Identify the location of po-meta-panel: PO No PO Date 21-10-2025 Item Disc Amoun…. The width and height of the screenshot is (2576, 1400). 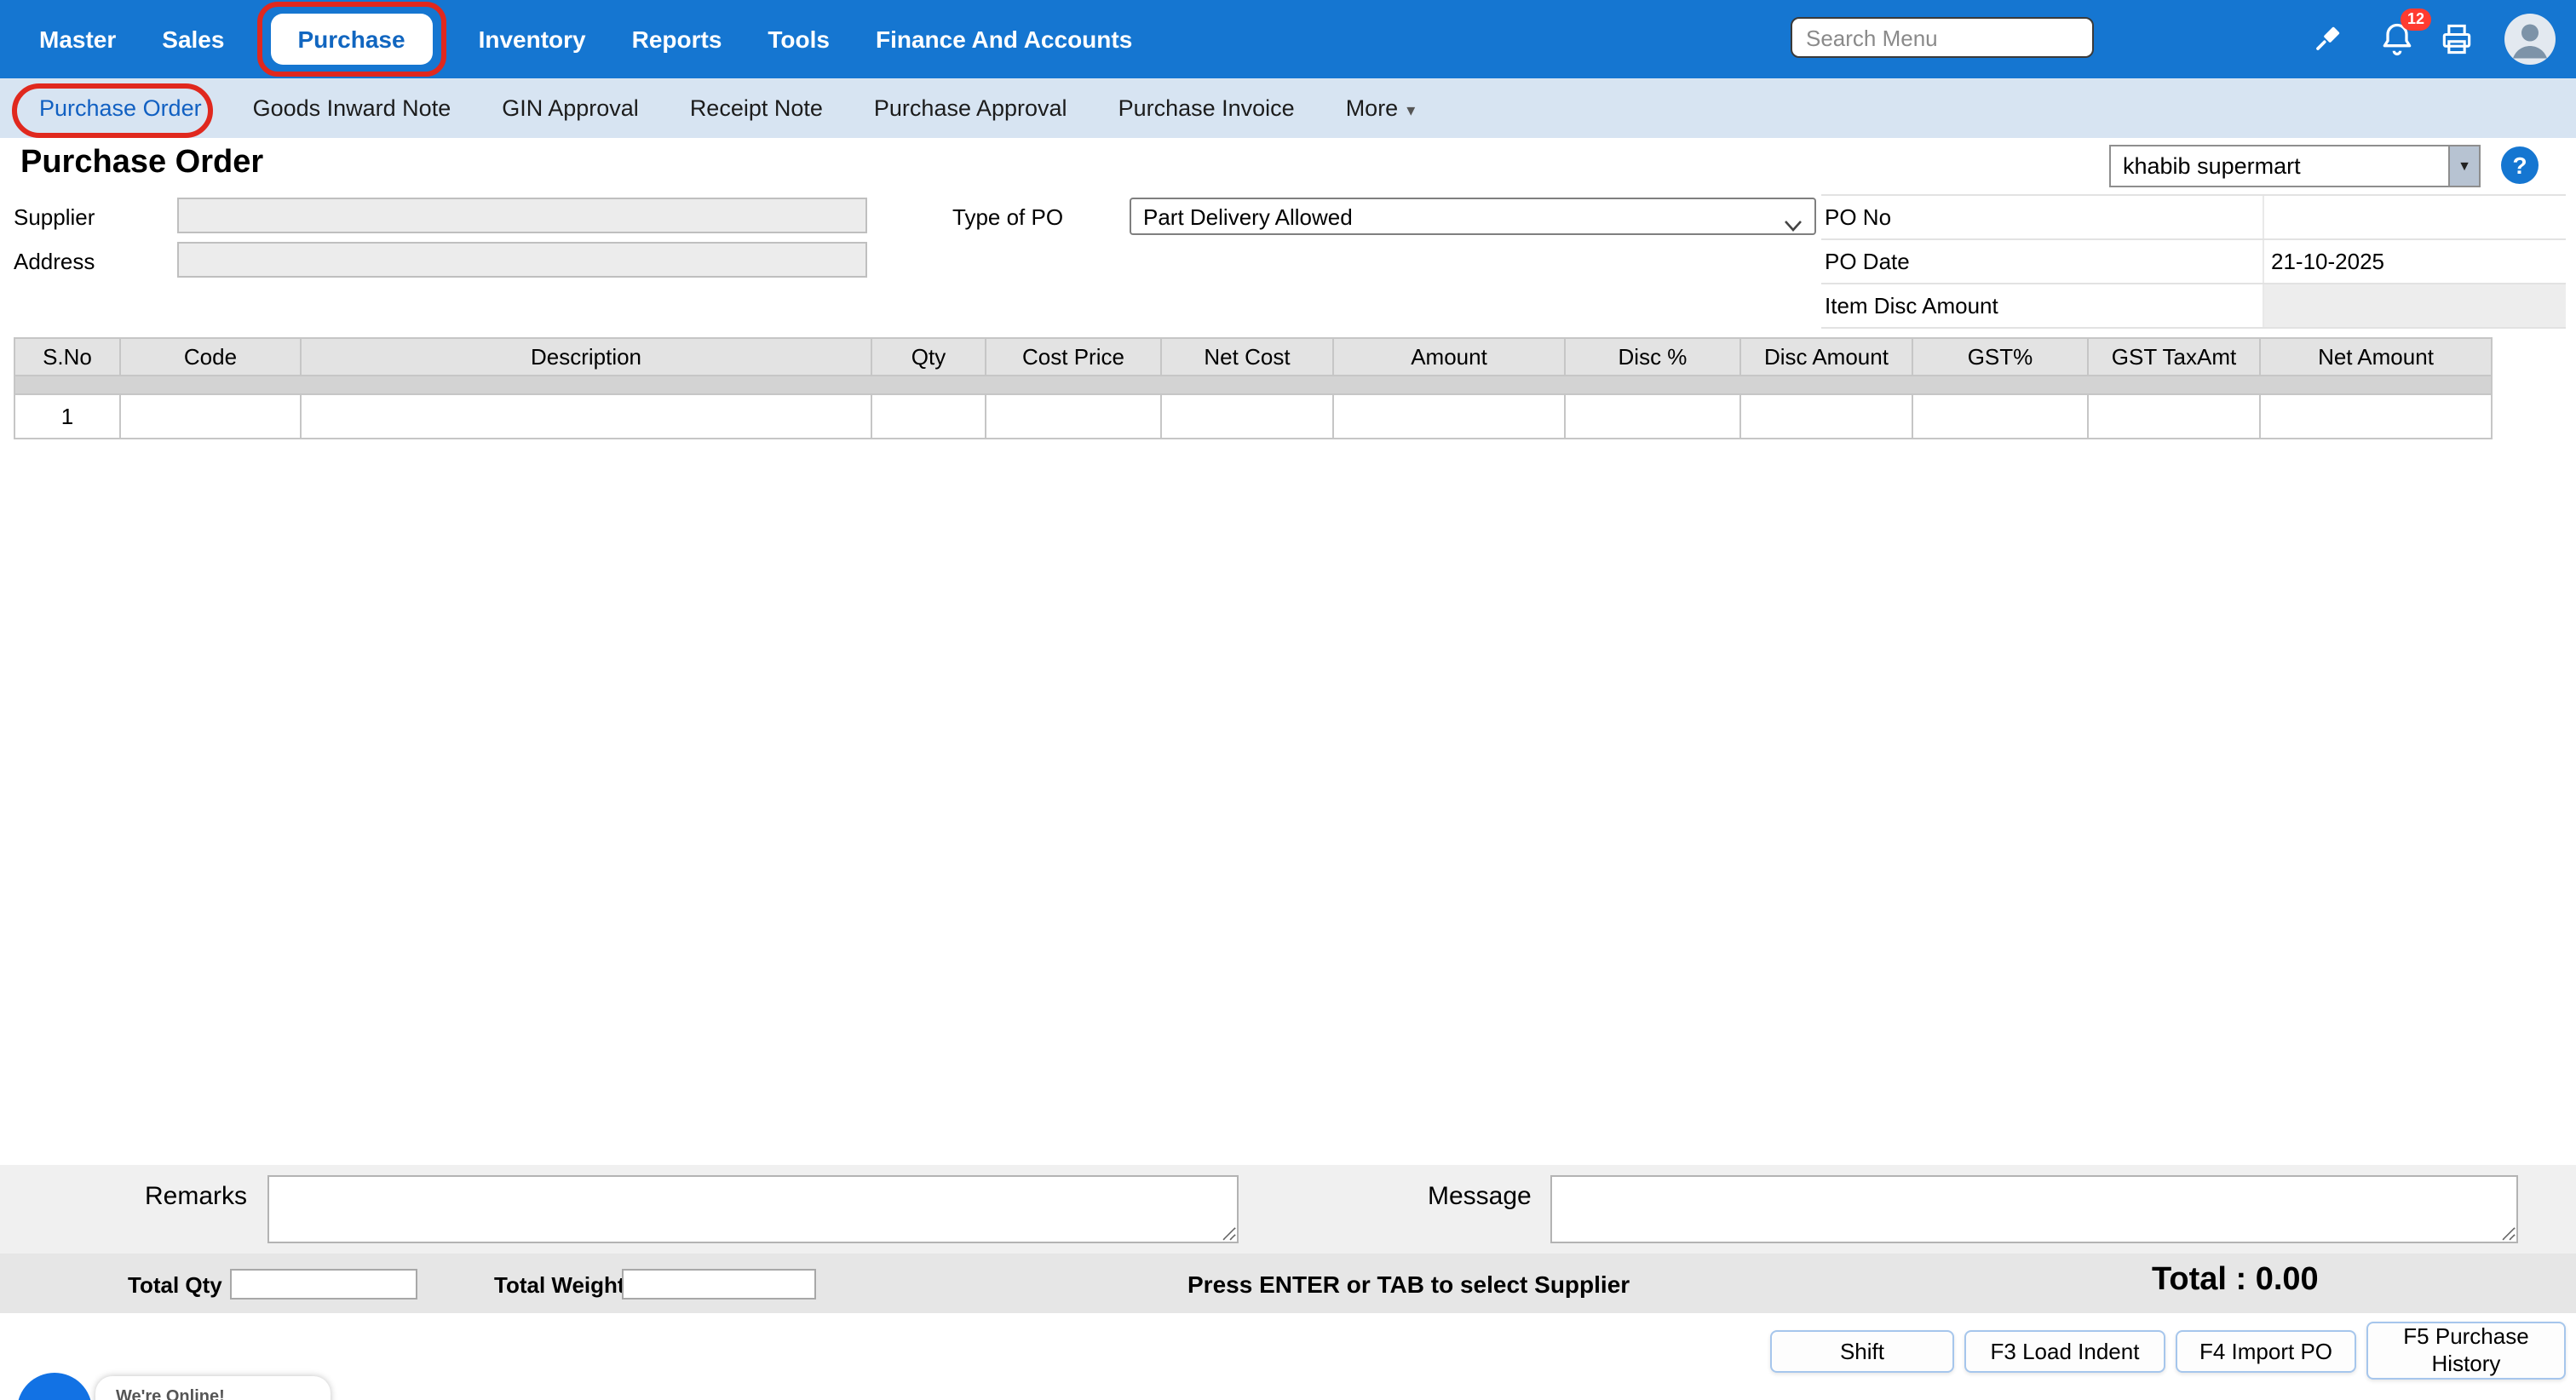
(2194, 261).